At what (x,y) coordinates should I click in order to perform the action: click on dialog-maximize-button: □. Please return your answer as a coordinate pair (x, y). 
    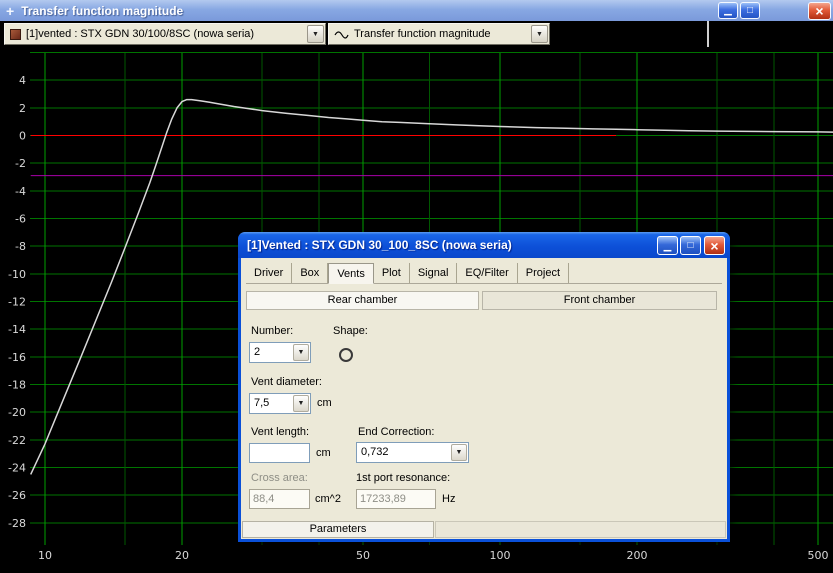
    Looking at the image, I should click on (690, 245).